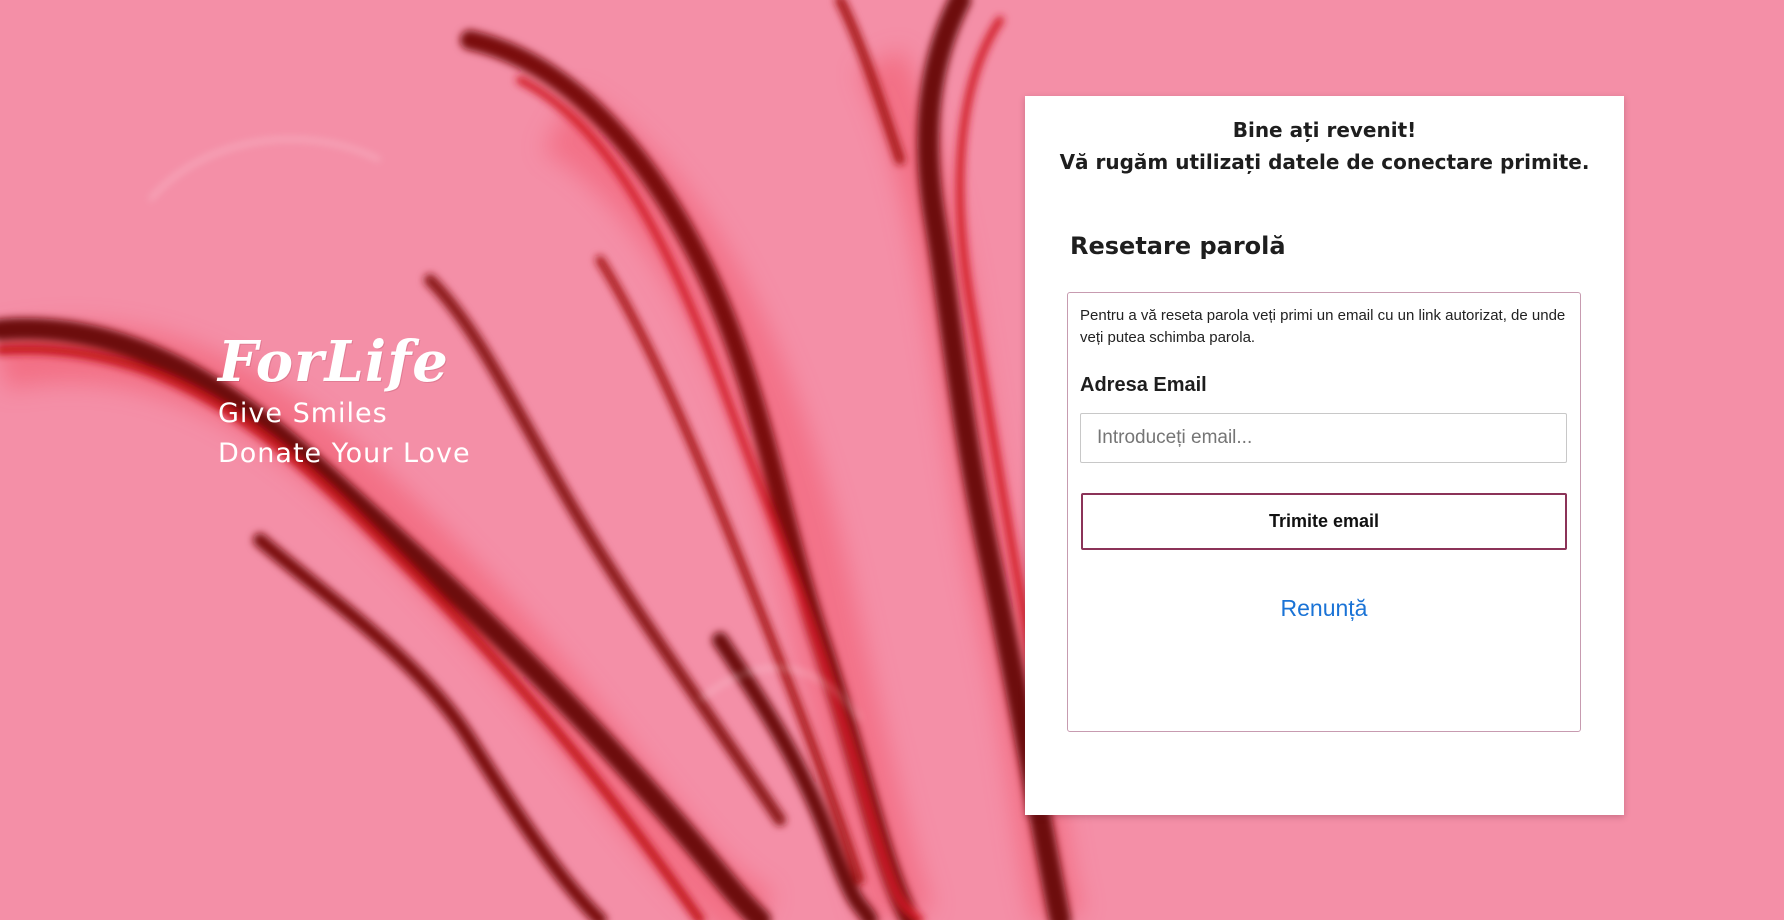 This screenshot has height=920, width=1784. I want to click on forlife-logo: ForLife, so click(333, 362).